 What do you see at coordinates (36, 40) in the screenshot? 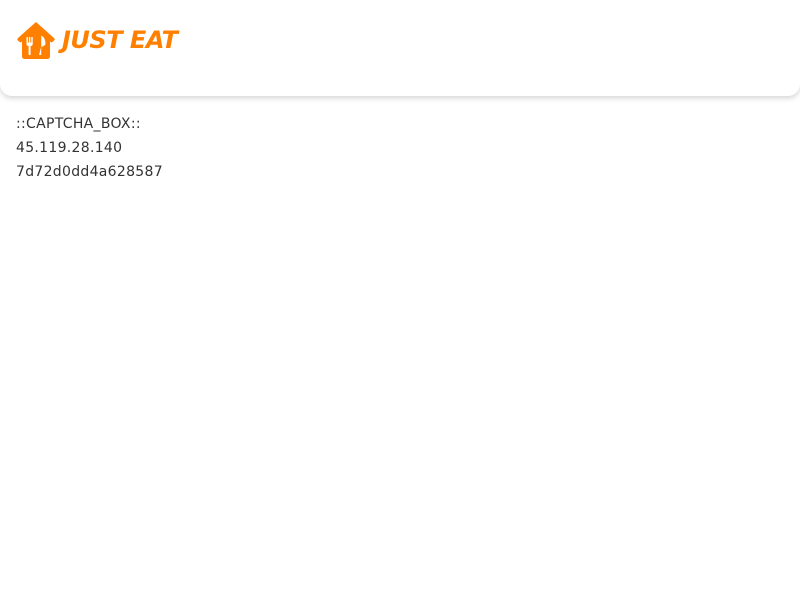
I see `house-fork-knife-icon` at bounding box center [36, 40].